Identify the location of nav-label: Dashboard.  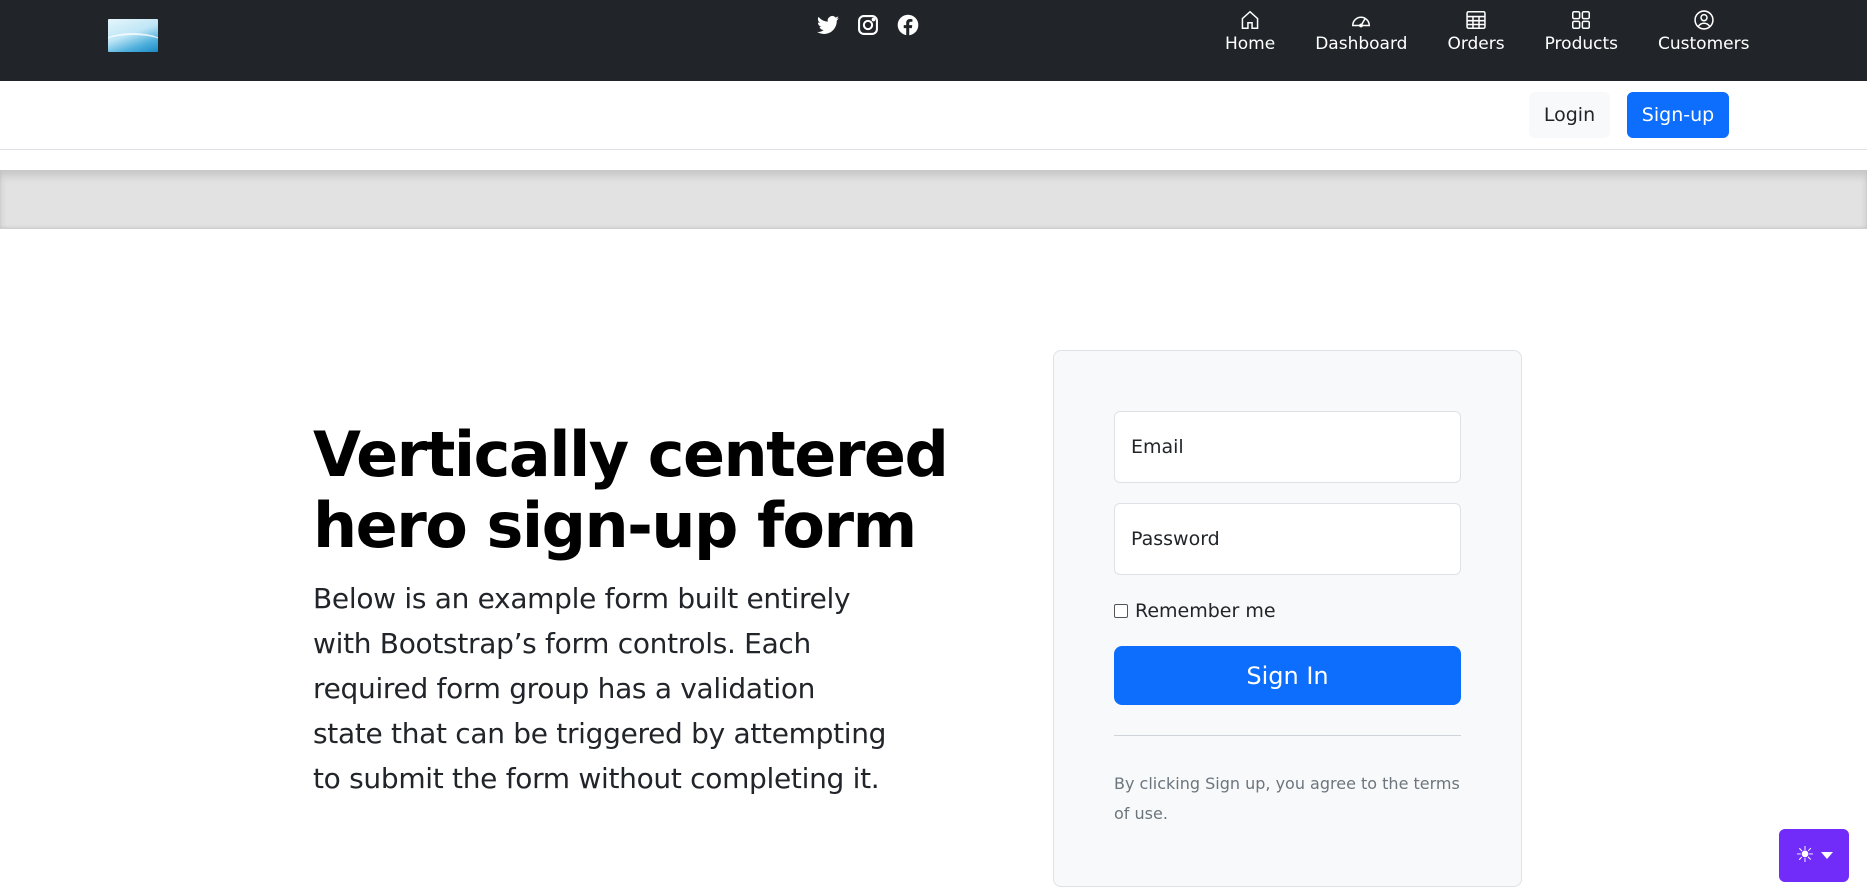
(1361, 44).